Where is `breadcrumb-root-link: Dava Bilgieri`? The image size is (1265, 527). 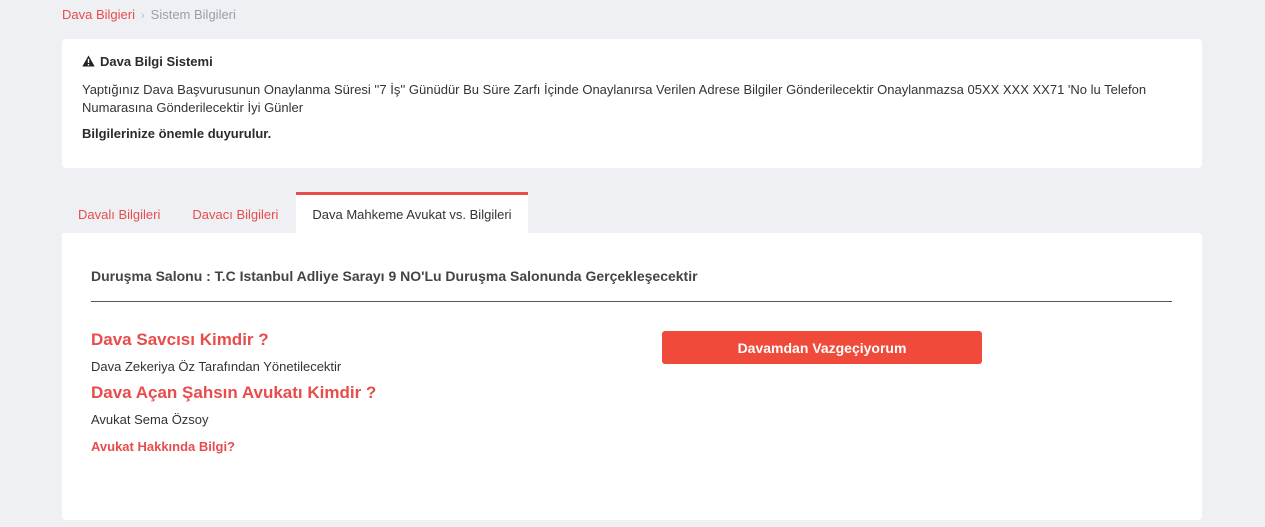
breadcrumb-root-link: Dava Bilgieri is located at coordinates (98, 14).